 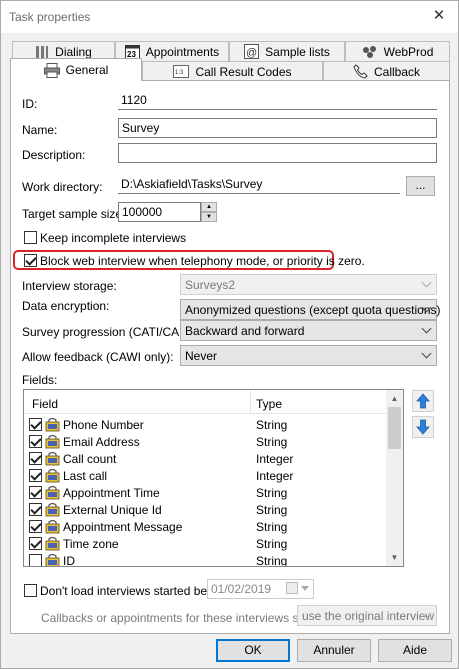 I want to click on tab-appointments-label: Appointments, so click(x=182, y=51).